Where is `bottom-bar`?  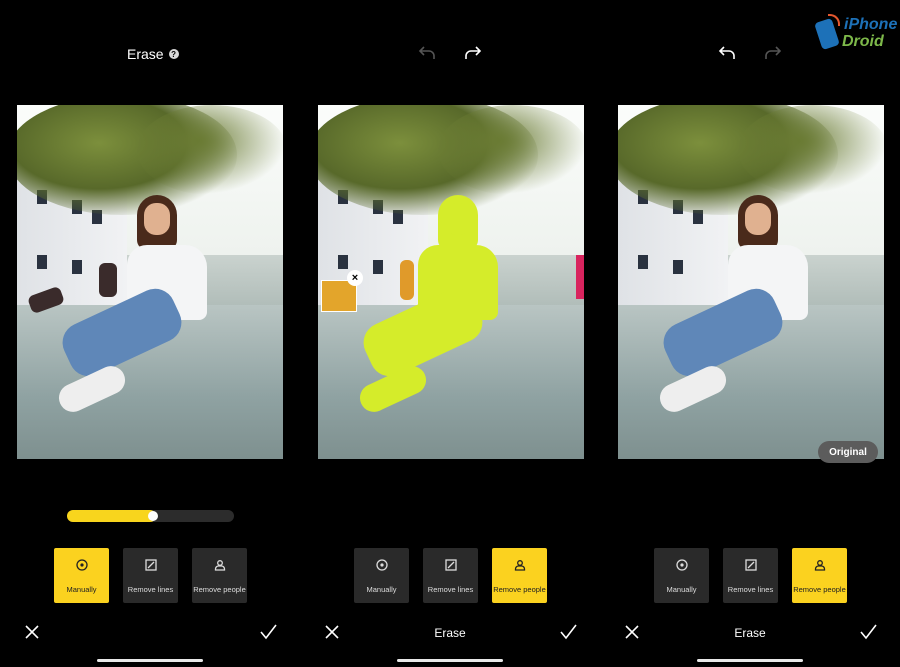
bottom-bar is located at coordinates (150, 633).